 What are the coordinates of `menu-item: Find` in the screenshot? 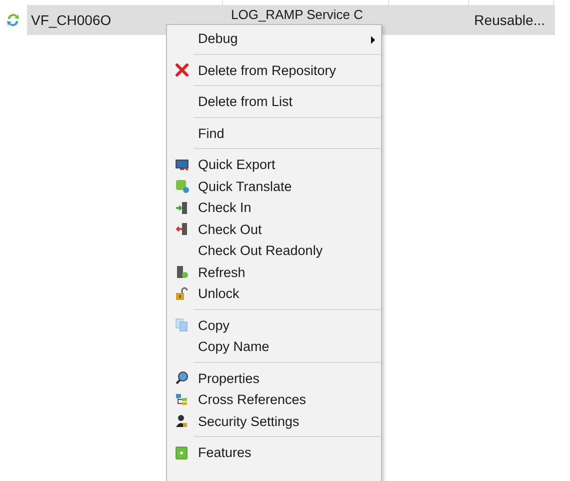 It's located at (274, 133).